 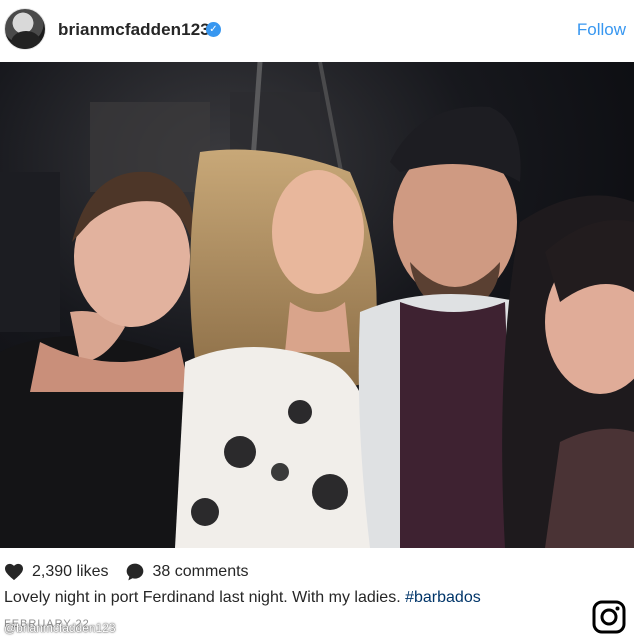 What do you see at coordinates (317, 31) in the screenshot?
I see `post-header: brianmcfadden123 ✓ Follow` at bounding box center [317, 31].